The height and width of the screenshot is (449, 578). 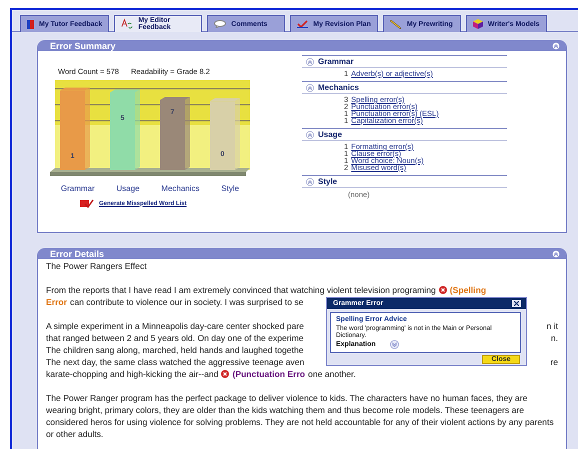 What do you see at coordinates (300, 416) in the screenshot?
I see `essay-text: The Power Ranger program has the perfect package to deliver violence to kids. The characters have no human faces, they are wearing bright, primary colors, they are older than the kids watching them and thus become role models. These teenagers are considered heros for using violence for solving problems. They are not held accountable for any of their violent actions by any parents or other adults.` at bounding box center [300, 416].